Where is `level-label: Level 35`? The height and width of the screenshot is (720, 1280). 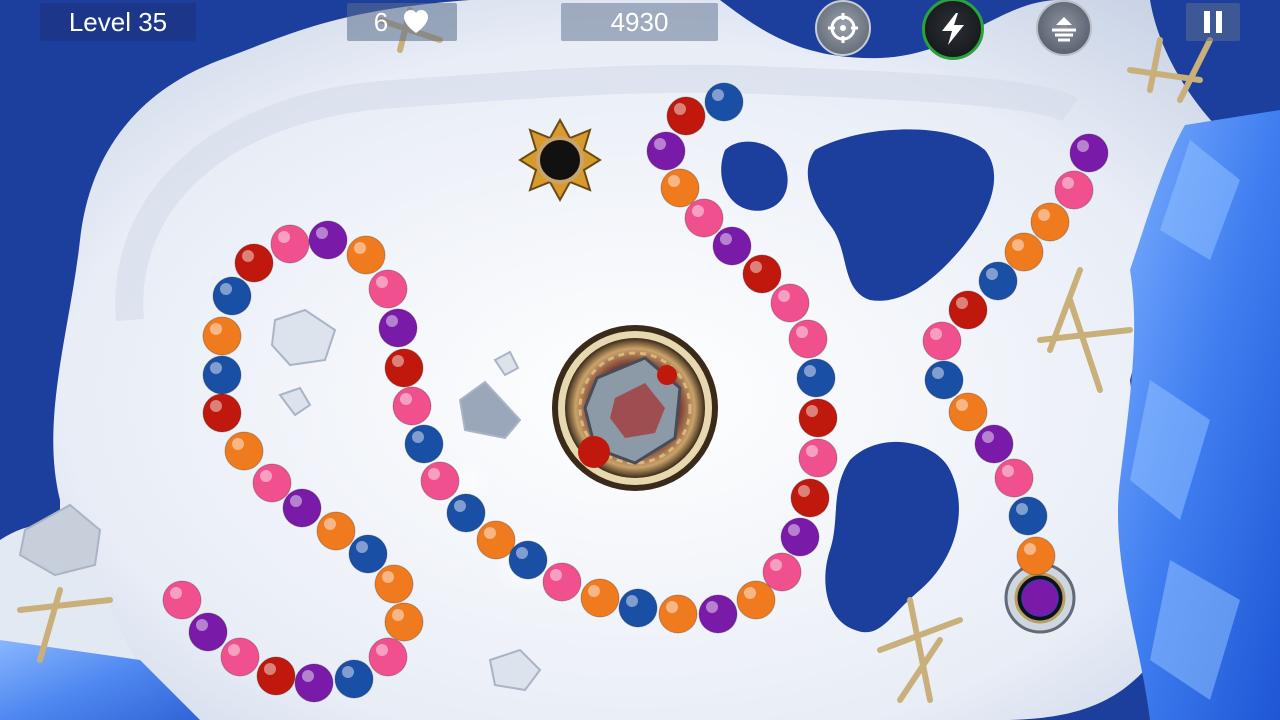
level-label: Level 35 is located at coordinates (118, 21).